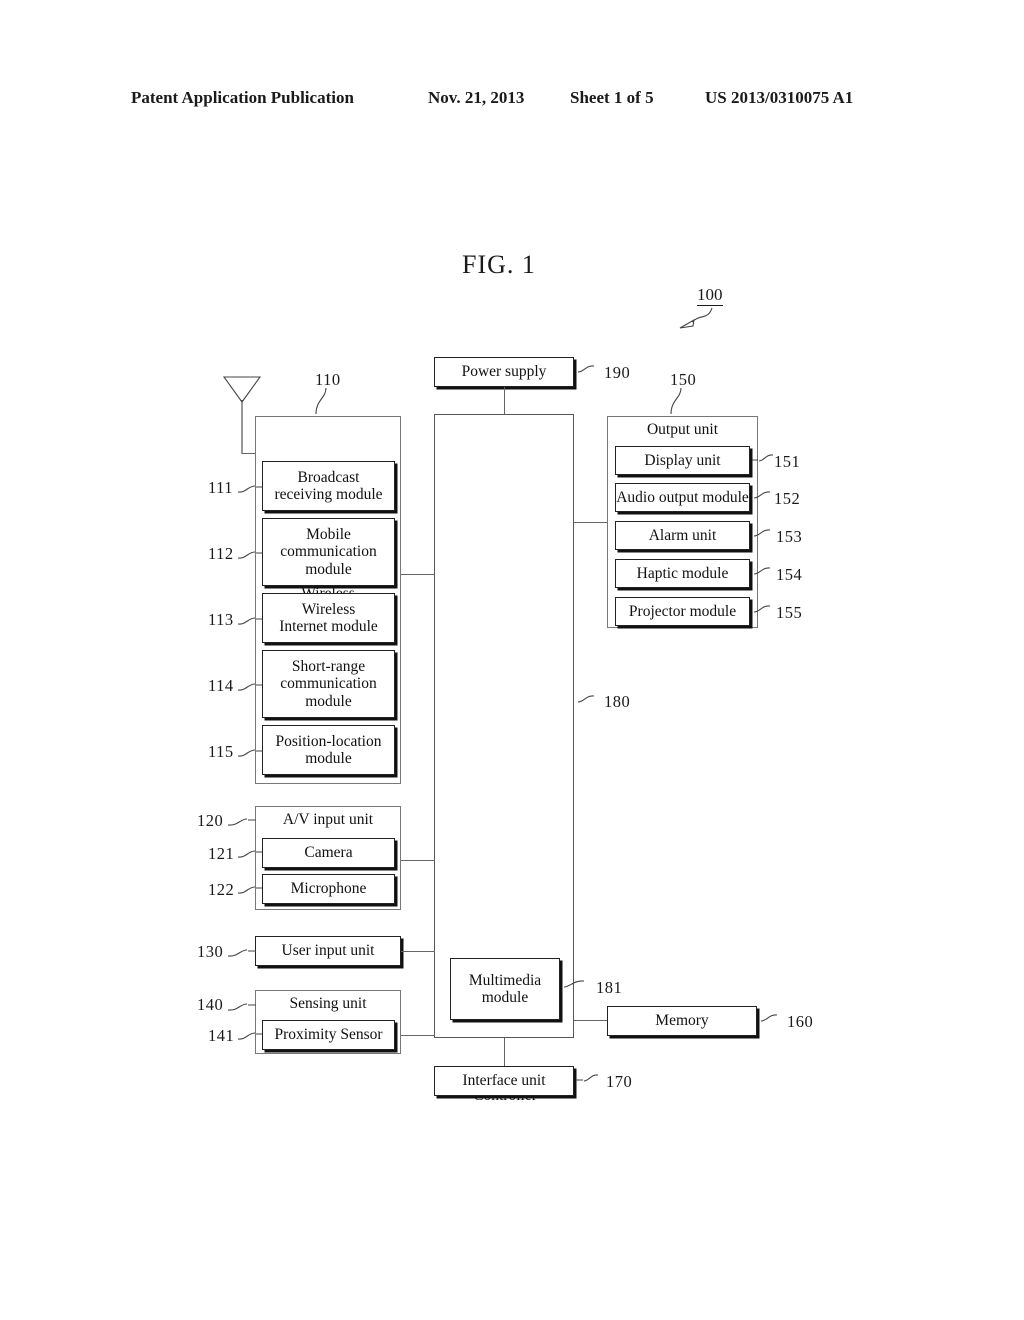 The image size is (1024, 1320). What do you see at coordinates (789, 536) in the screenshot?
I see `ref-153: 153` at bounding box center [789, 536].